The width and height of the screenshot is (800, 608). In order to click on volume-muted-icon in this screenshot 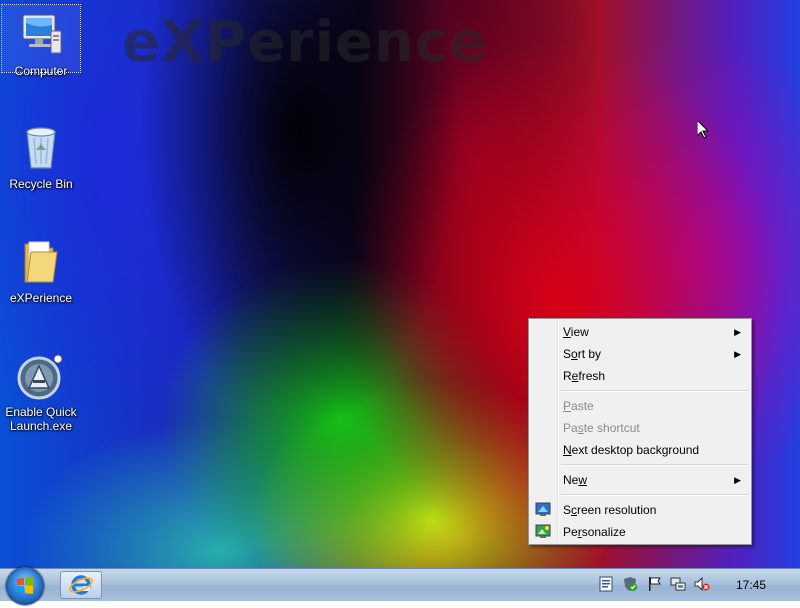, I will do `click(702, 584)`.